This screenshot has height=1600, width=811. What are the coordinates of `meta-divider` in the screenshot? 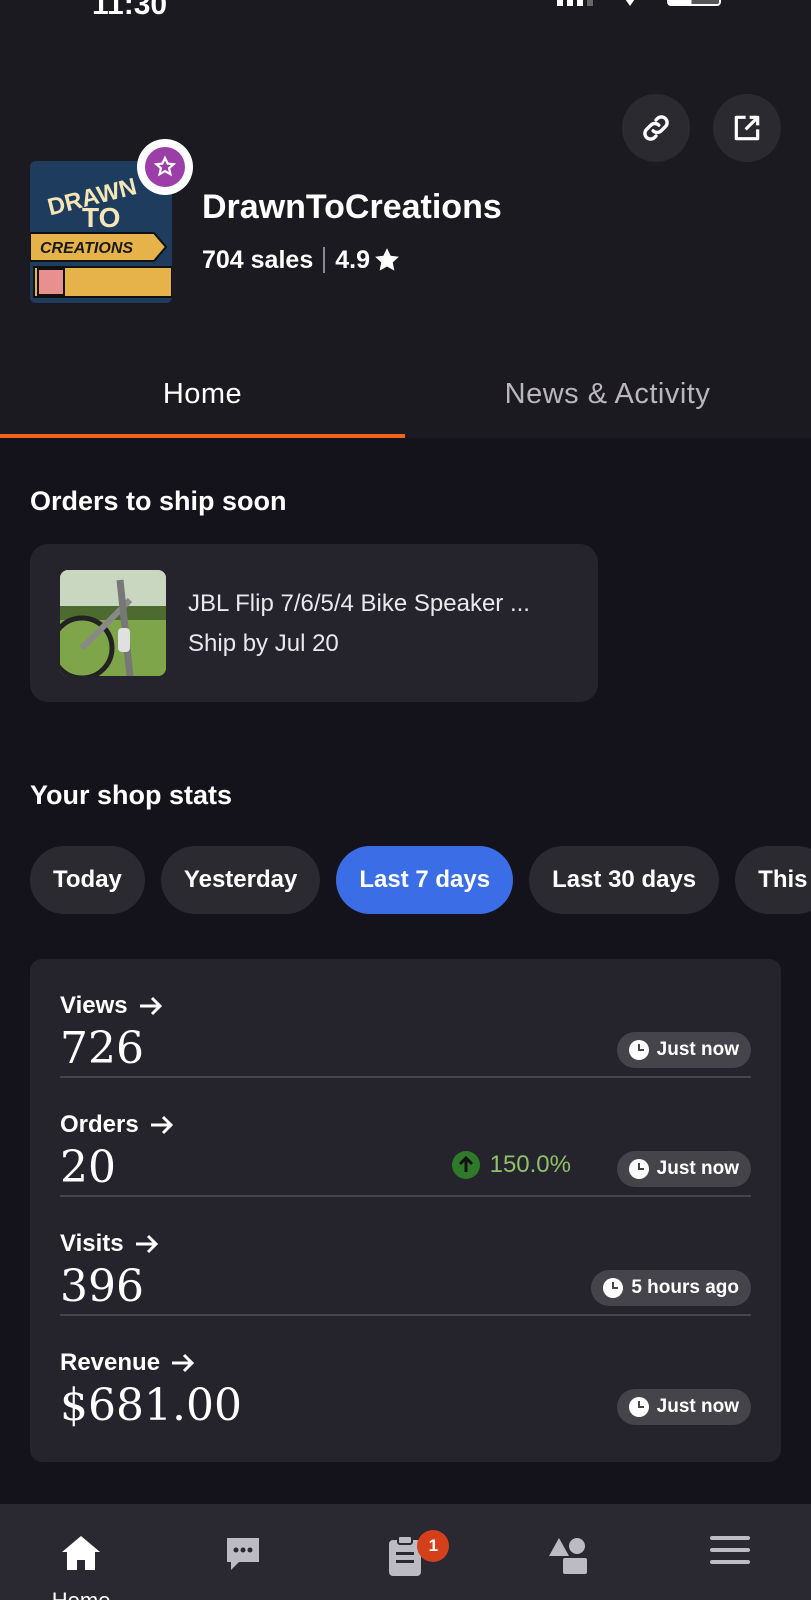 It's located at (324, 260).